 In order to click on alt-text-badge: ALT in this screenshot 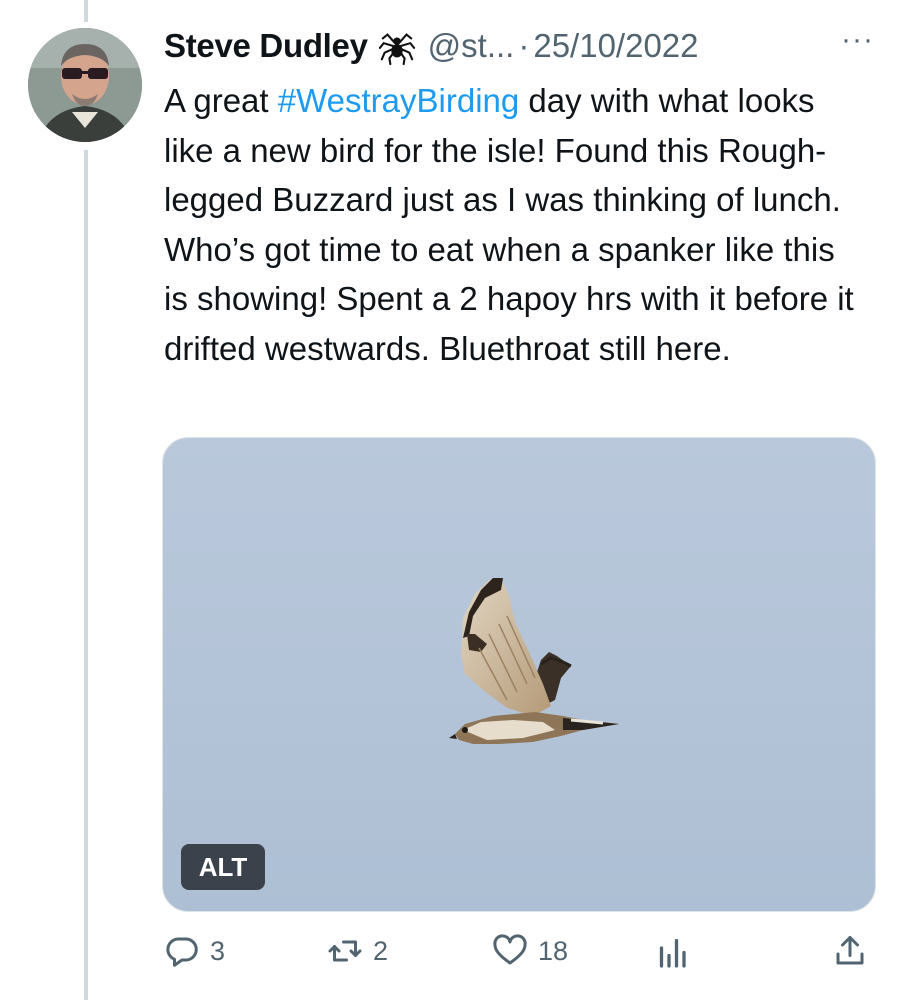, I will do `click(223, 867)`.